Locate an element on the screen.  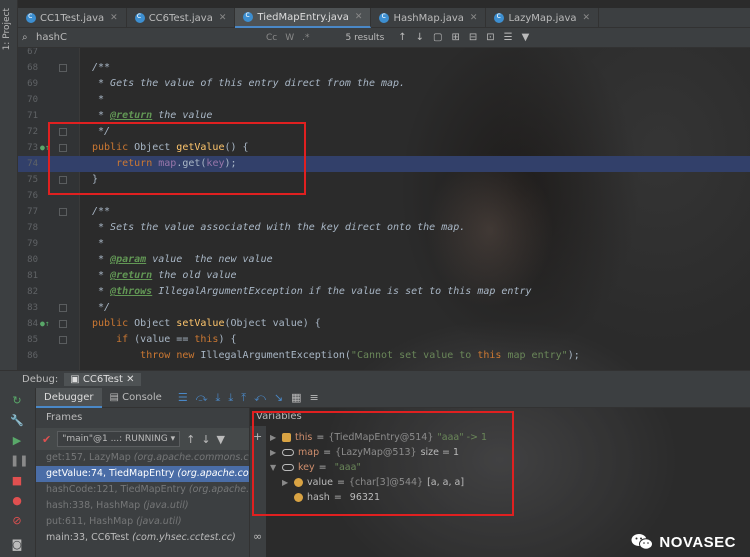
add-selection-icon: ⊞ is located at coordinates (456, 37).